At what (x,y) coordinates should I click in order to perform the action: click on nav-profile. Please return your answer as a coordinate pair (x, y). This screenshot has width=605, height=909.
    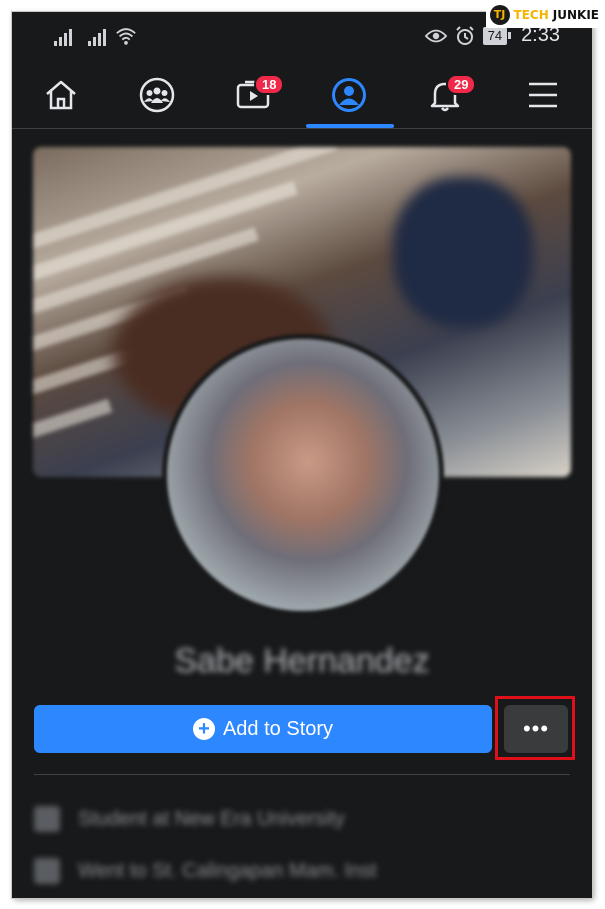
    Looking at the image, I should click on (349, 95).